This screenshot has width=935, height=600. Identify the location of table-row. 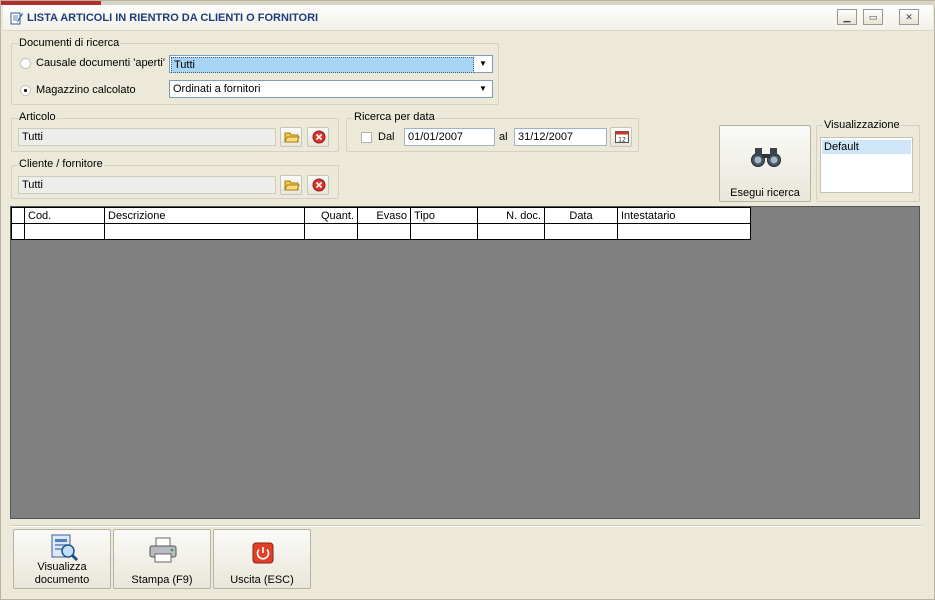
(381, 231).